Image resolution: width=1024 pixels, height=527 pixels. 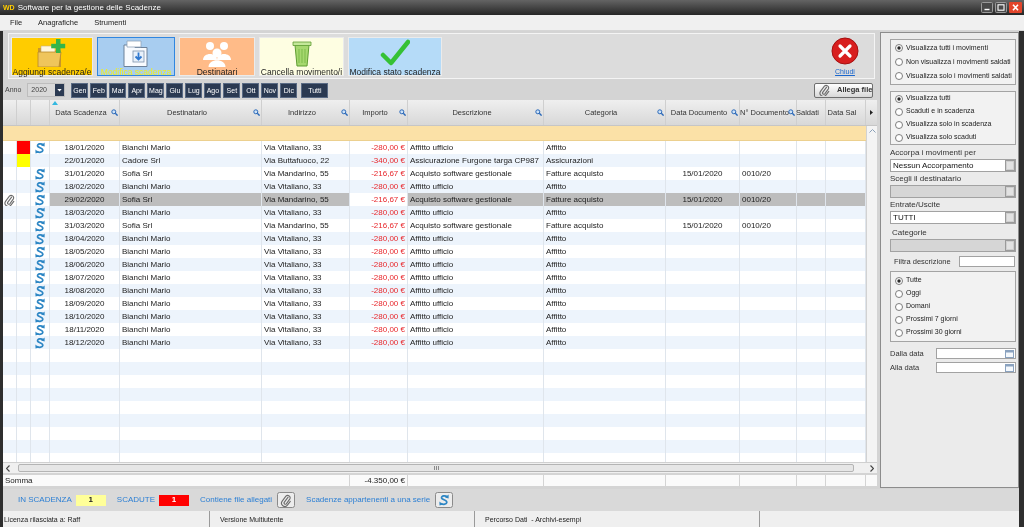 What do you see at coordinates (368, 500) in the screenshot?
I see `legend-label: Scadenze appartenenti a una serie` at bounding box center [368, 500].